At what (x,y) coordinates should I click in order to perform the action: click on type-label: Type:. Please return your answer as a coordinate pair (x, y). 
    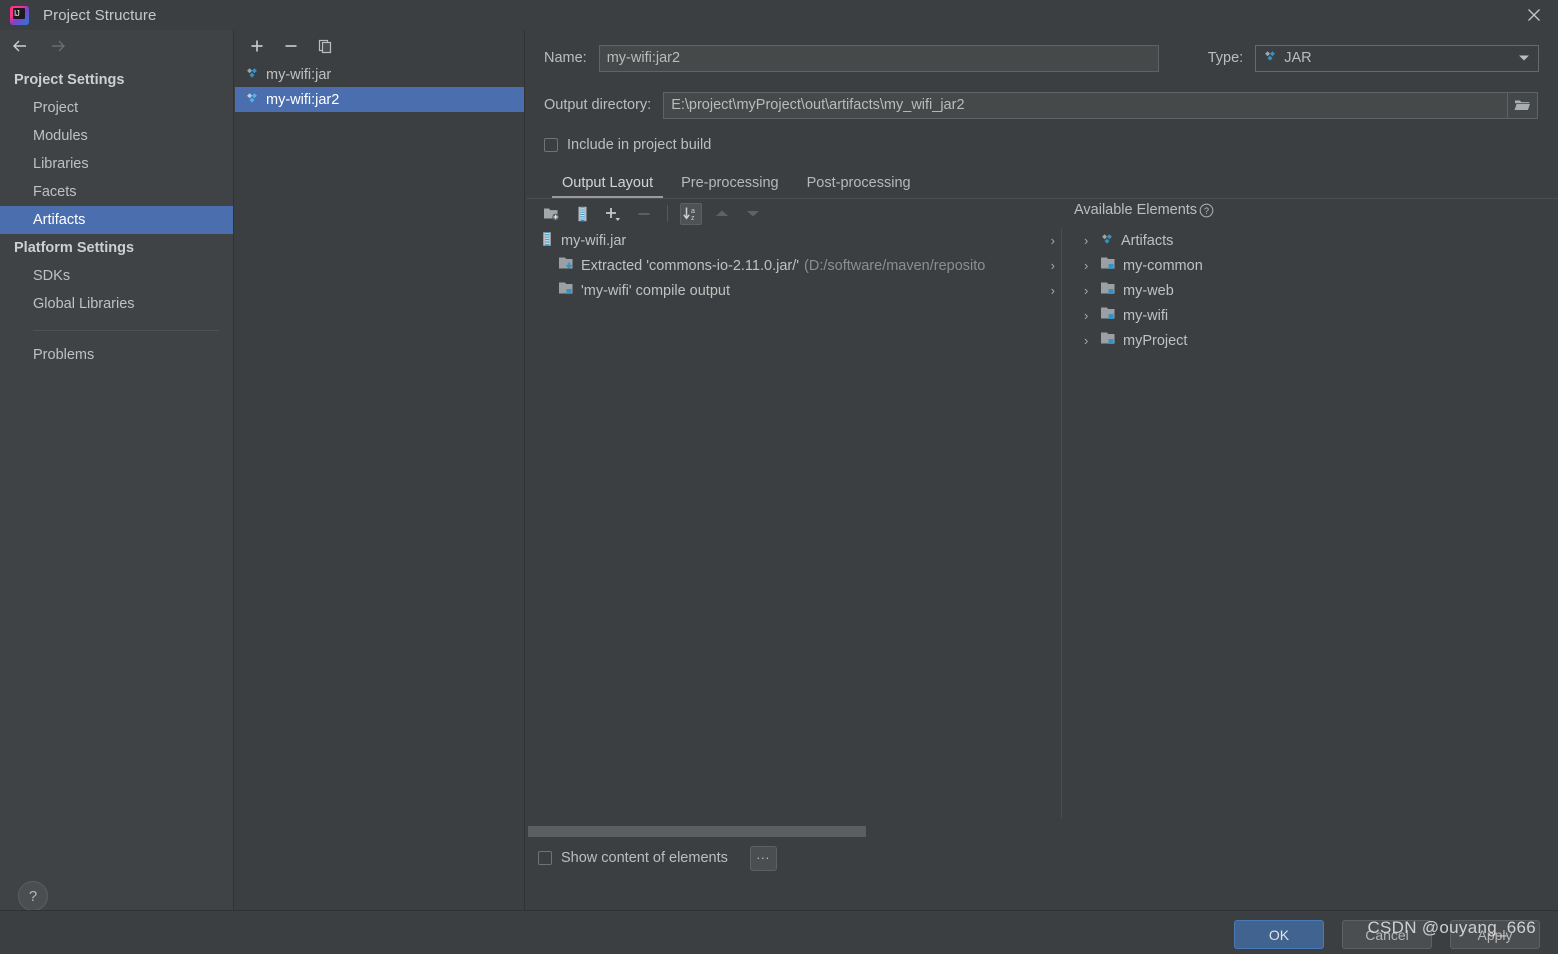
    Looking at the image, I should click on (1225, 58).